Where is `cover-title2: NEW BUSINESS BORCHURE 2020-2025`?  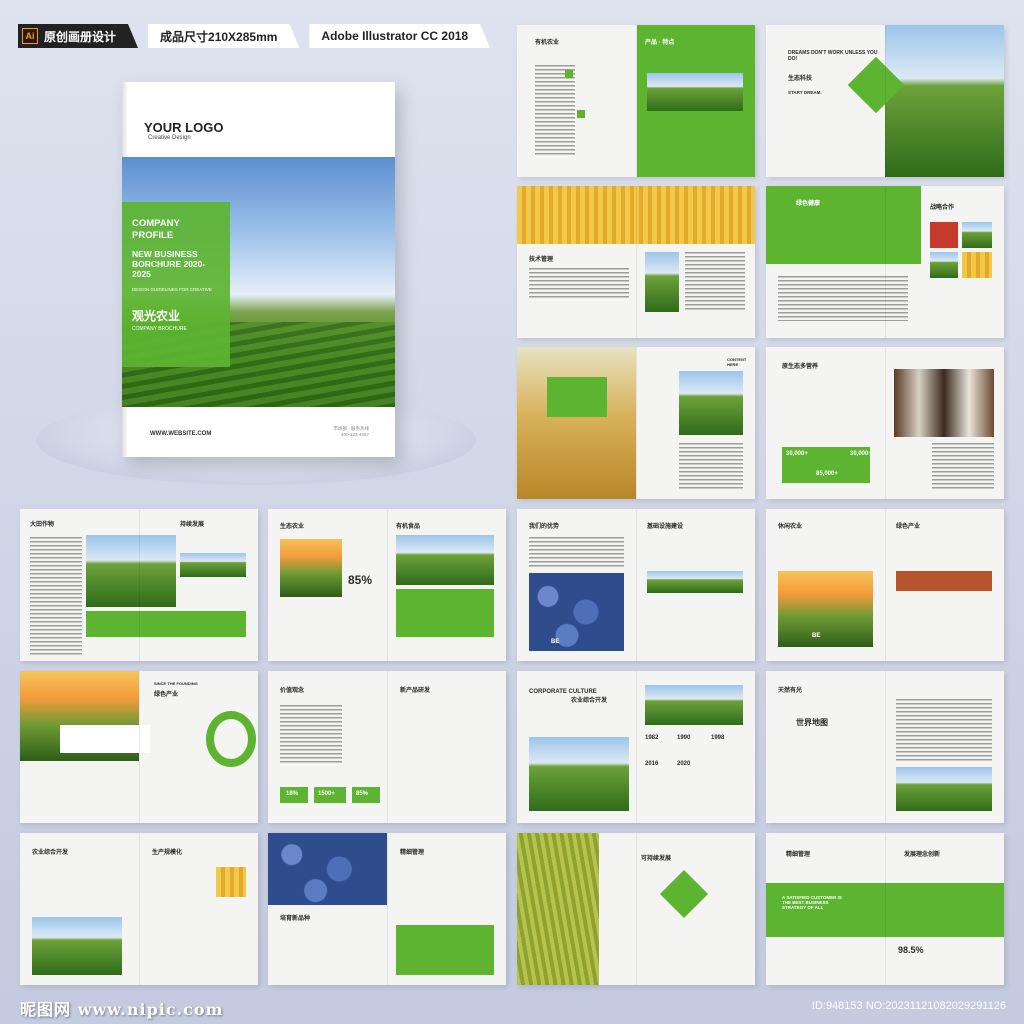
cover-title2: NEW BUSINESS BORCHURE 2020-2025 is located at coordinates (169, 264).